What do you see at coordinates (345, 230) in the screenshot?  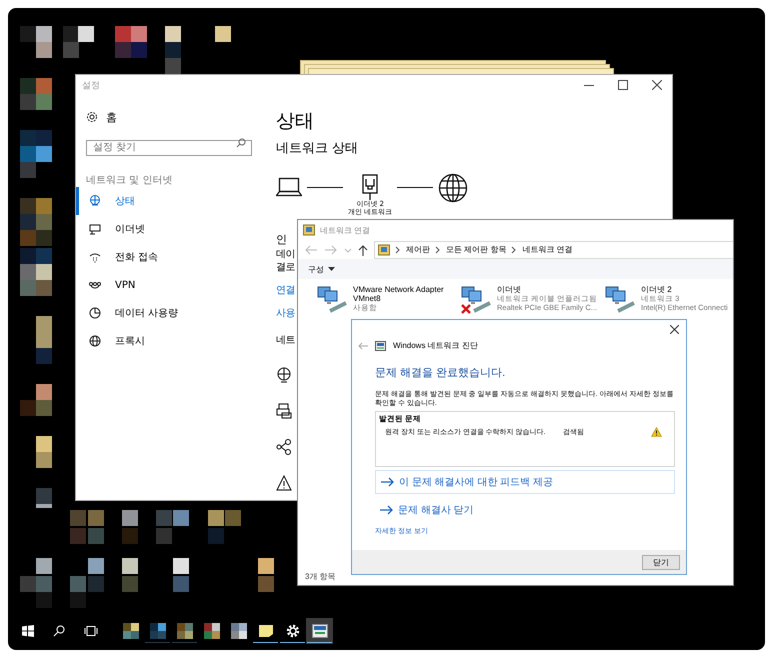 I see `window-title: 네트워크 연결` at bounding box center [345, 230].